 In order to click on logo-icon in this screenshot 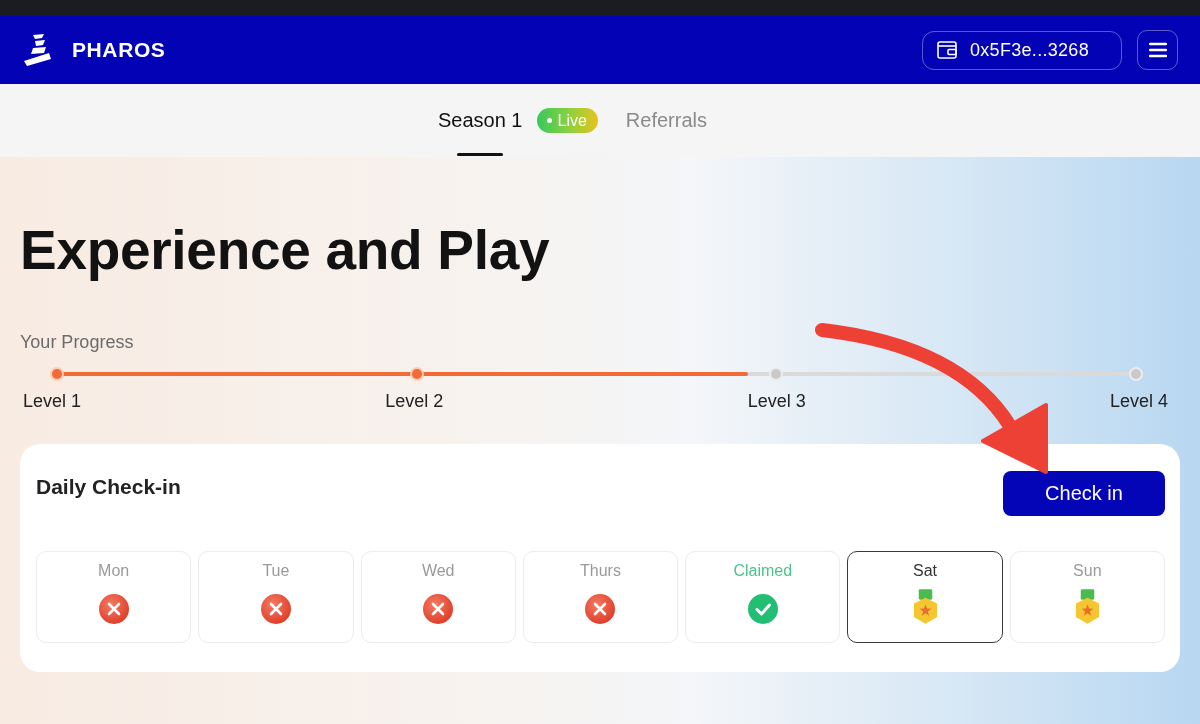, I will do `click(37, 50)`.